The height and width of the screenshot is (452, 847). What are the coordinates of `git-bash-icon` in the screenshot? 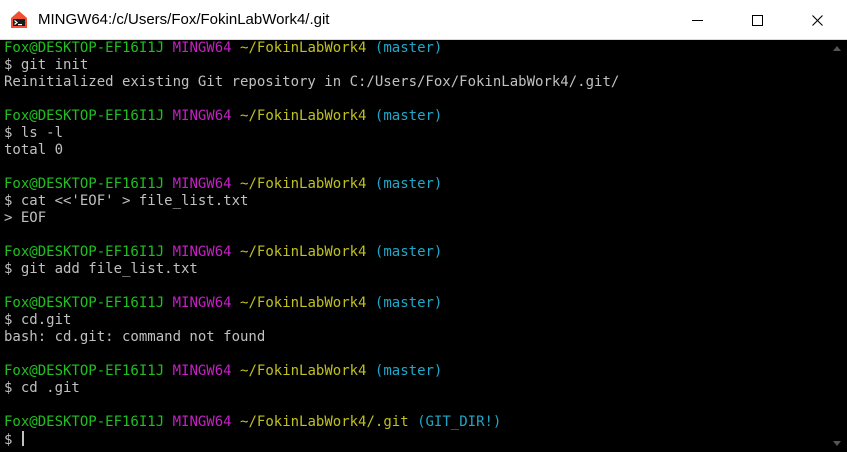 It's located at (19, 19).